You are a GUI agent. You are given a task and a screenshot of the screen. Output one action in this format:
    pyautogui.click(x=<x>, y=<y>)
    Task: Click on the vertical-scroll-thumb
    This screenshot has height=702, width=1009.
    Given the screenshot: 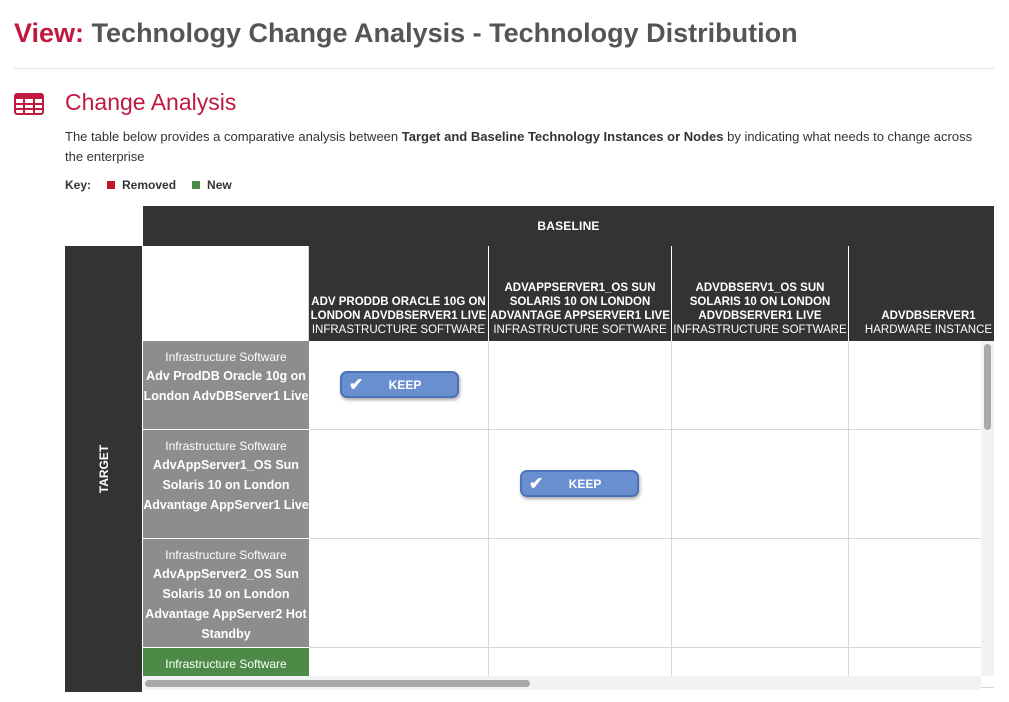 What is the action you would take?
    pyautogui.click(x=987, y=387)
    